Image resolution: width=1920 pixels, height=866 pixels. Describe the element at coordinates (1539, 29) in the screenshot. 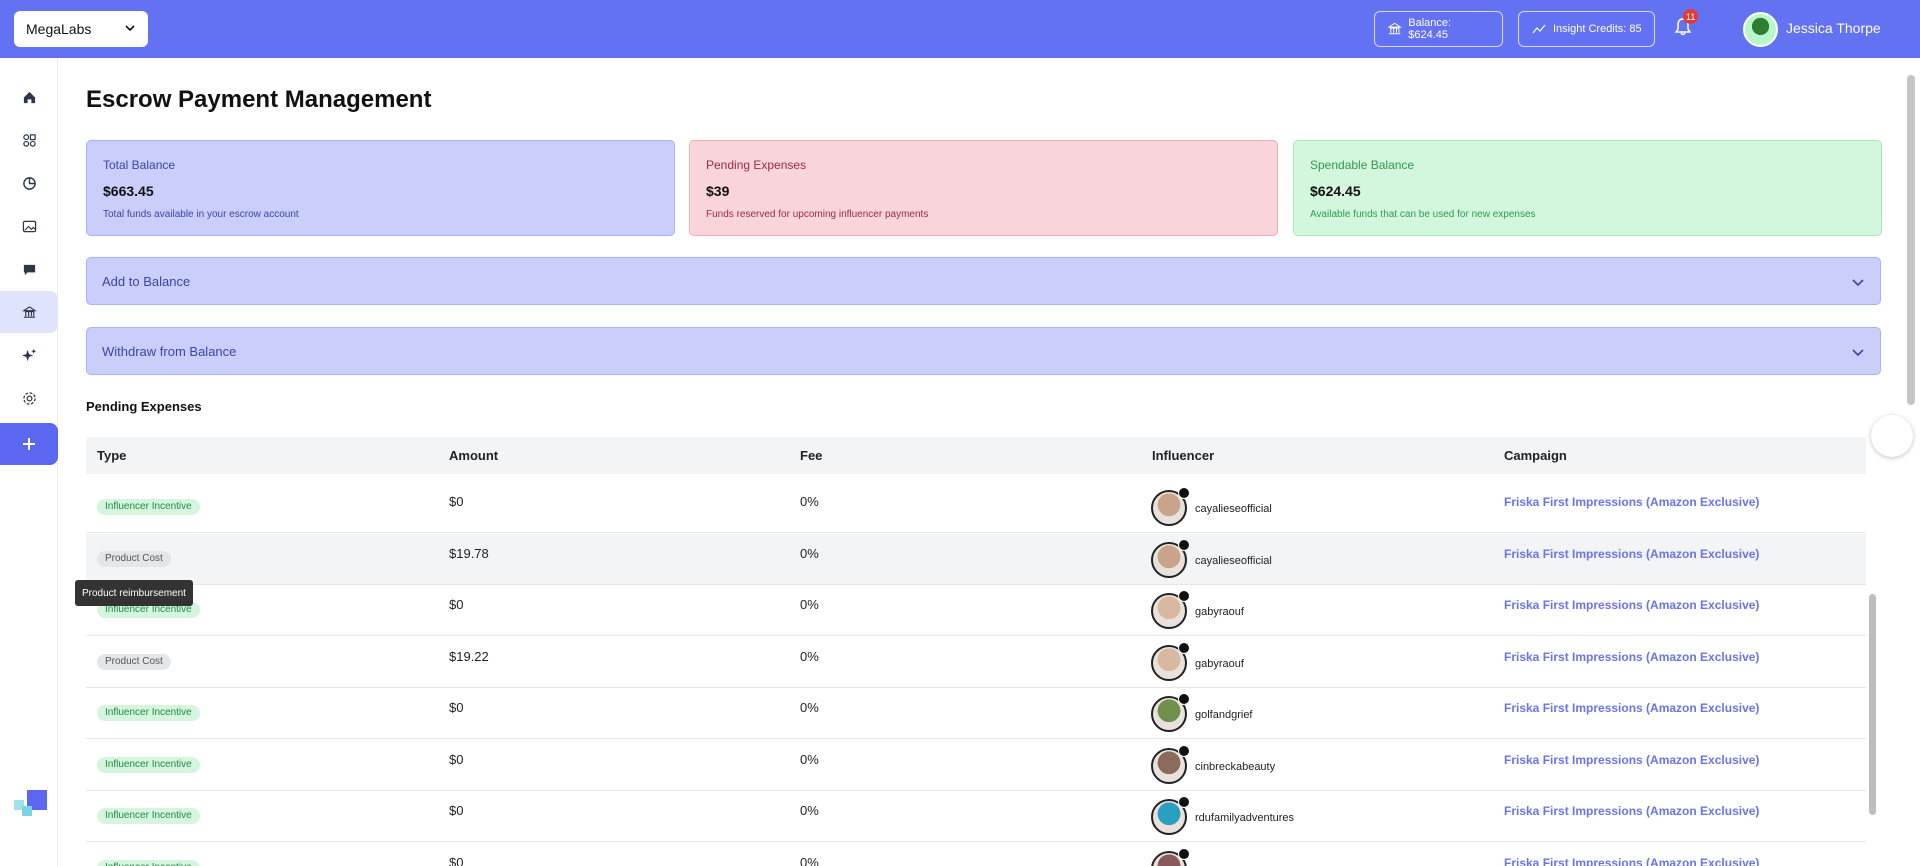

I see `insight-icon` at that location.